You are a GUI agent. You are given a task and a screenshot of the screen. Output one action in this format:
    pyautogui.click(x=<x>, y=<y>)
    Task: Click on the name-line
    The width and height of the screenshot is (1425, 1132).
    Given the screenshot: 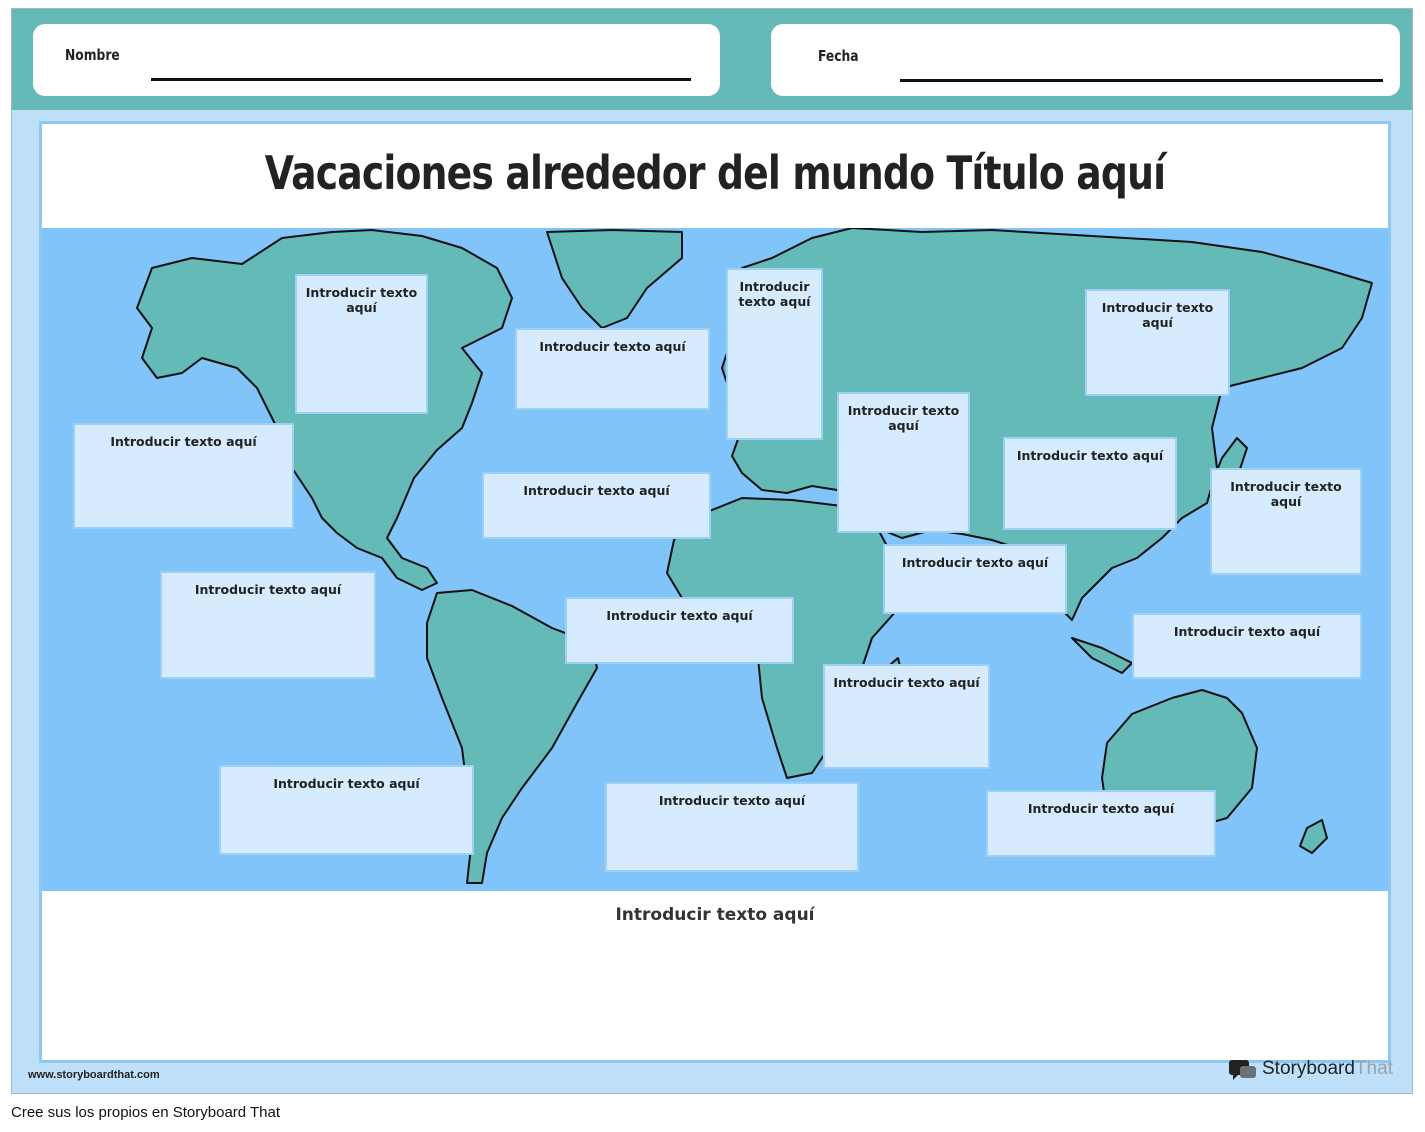 What is the action you would take?
    pyautogui.click(x=421, y=79)
    